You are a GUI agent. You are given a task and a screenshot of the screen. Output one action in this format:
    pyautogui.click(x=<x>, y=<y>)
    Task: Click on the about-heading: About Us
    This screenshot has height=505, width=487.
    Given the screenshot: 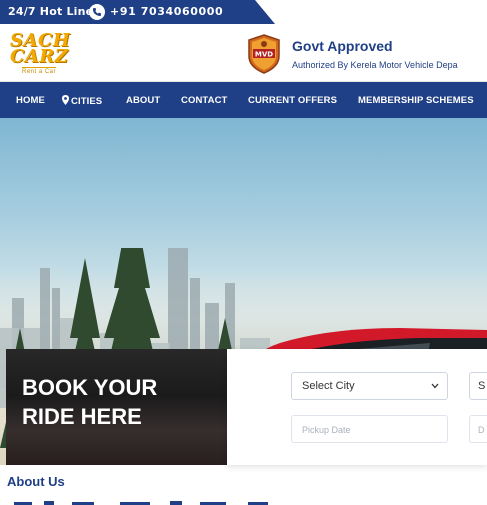 What is the action you would take?
    pyautogui.click(x=36, y=481)
    